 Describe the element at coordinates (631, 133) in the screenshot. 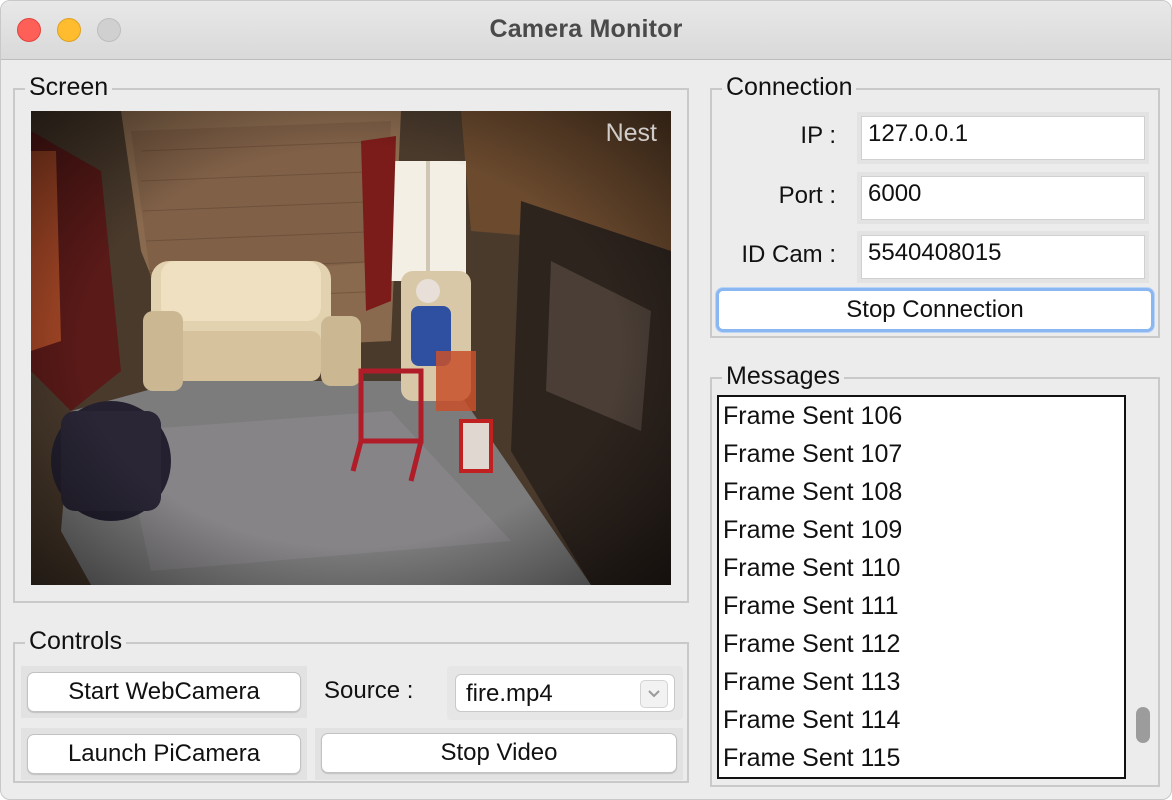

I see `nest-watermark: Nest` at that location.